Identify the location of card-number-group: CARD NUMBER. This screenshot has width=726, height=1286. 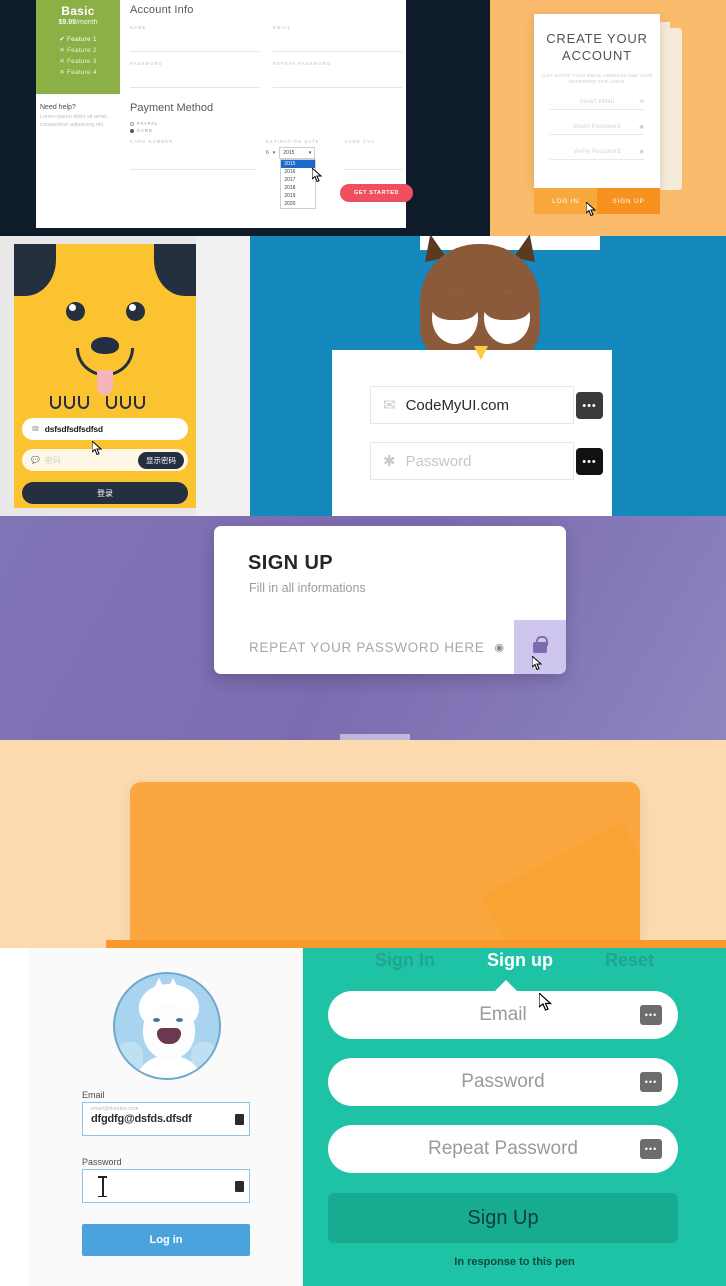
(193, 154).